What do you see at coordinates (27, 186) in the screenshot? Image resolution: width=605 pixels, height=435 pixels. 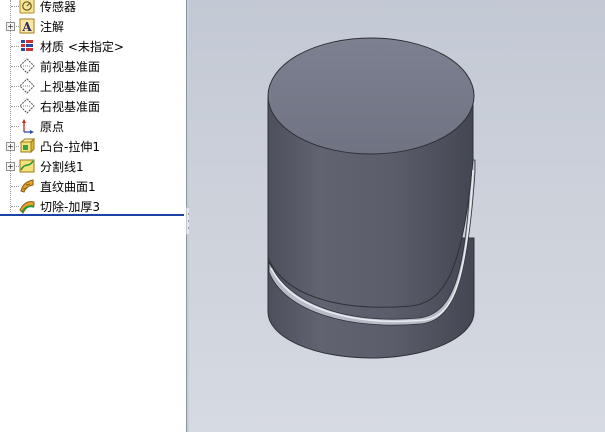 I see `ruled-surface-icon` at bounding box center [27, 186].